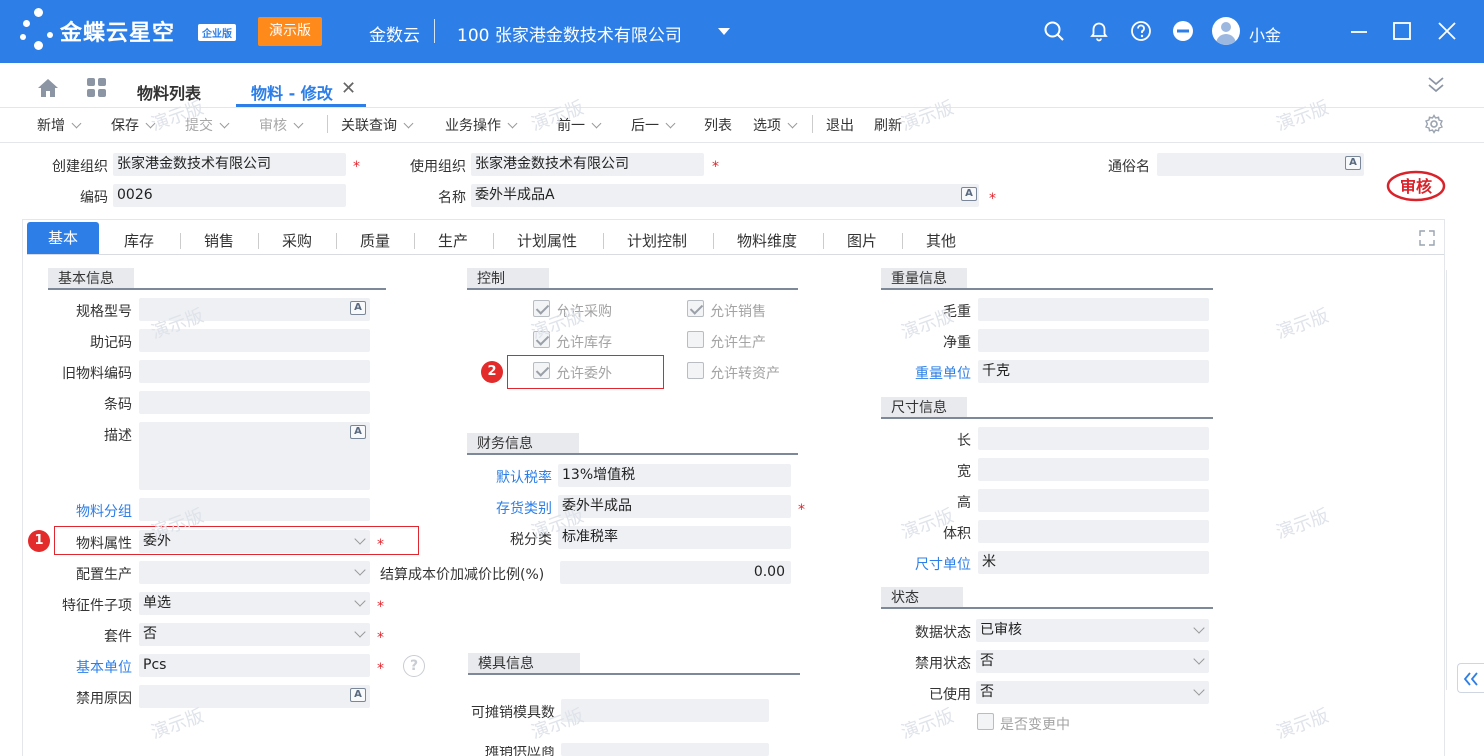  Describe the element at coordinates (414, 666) in the screenshot. I see `help-icon: ?` at that location.